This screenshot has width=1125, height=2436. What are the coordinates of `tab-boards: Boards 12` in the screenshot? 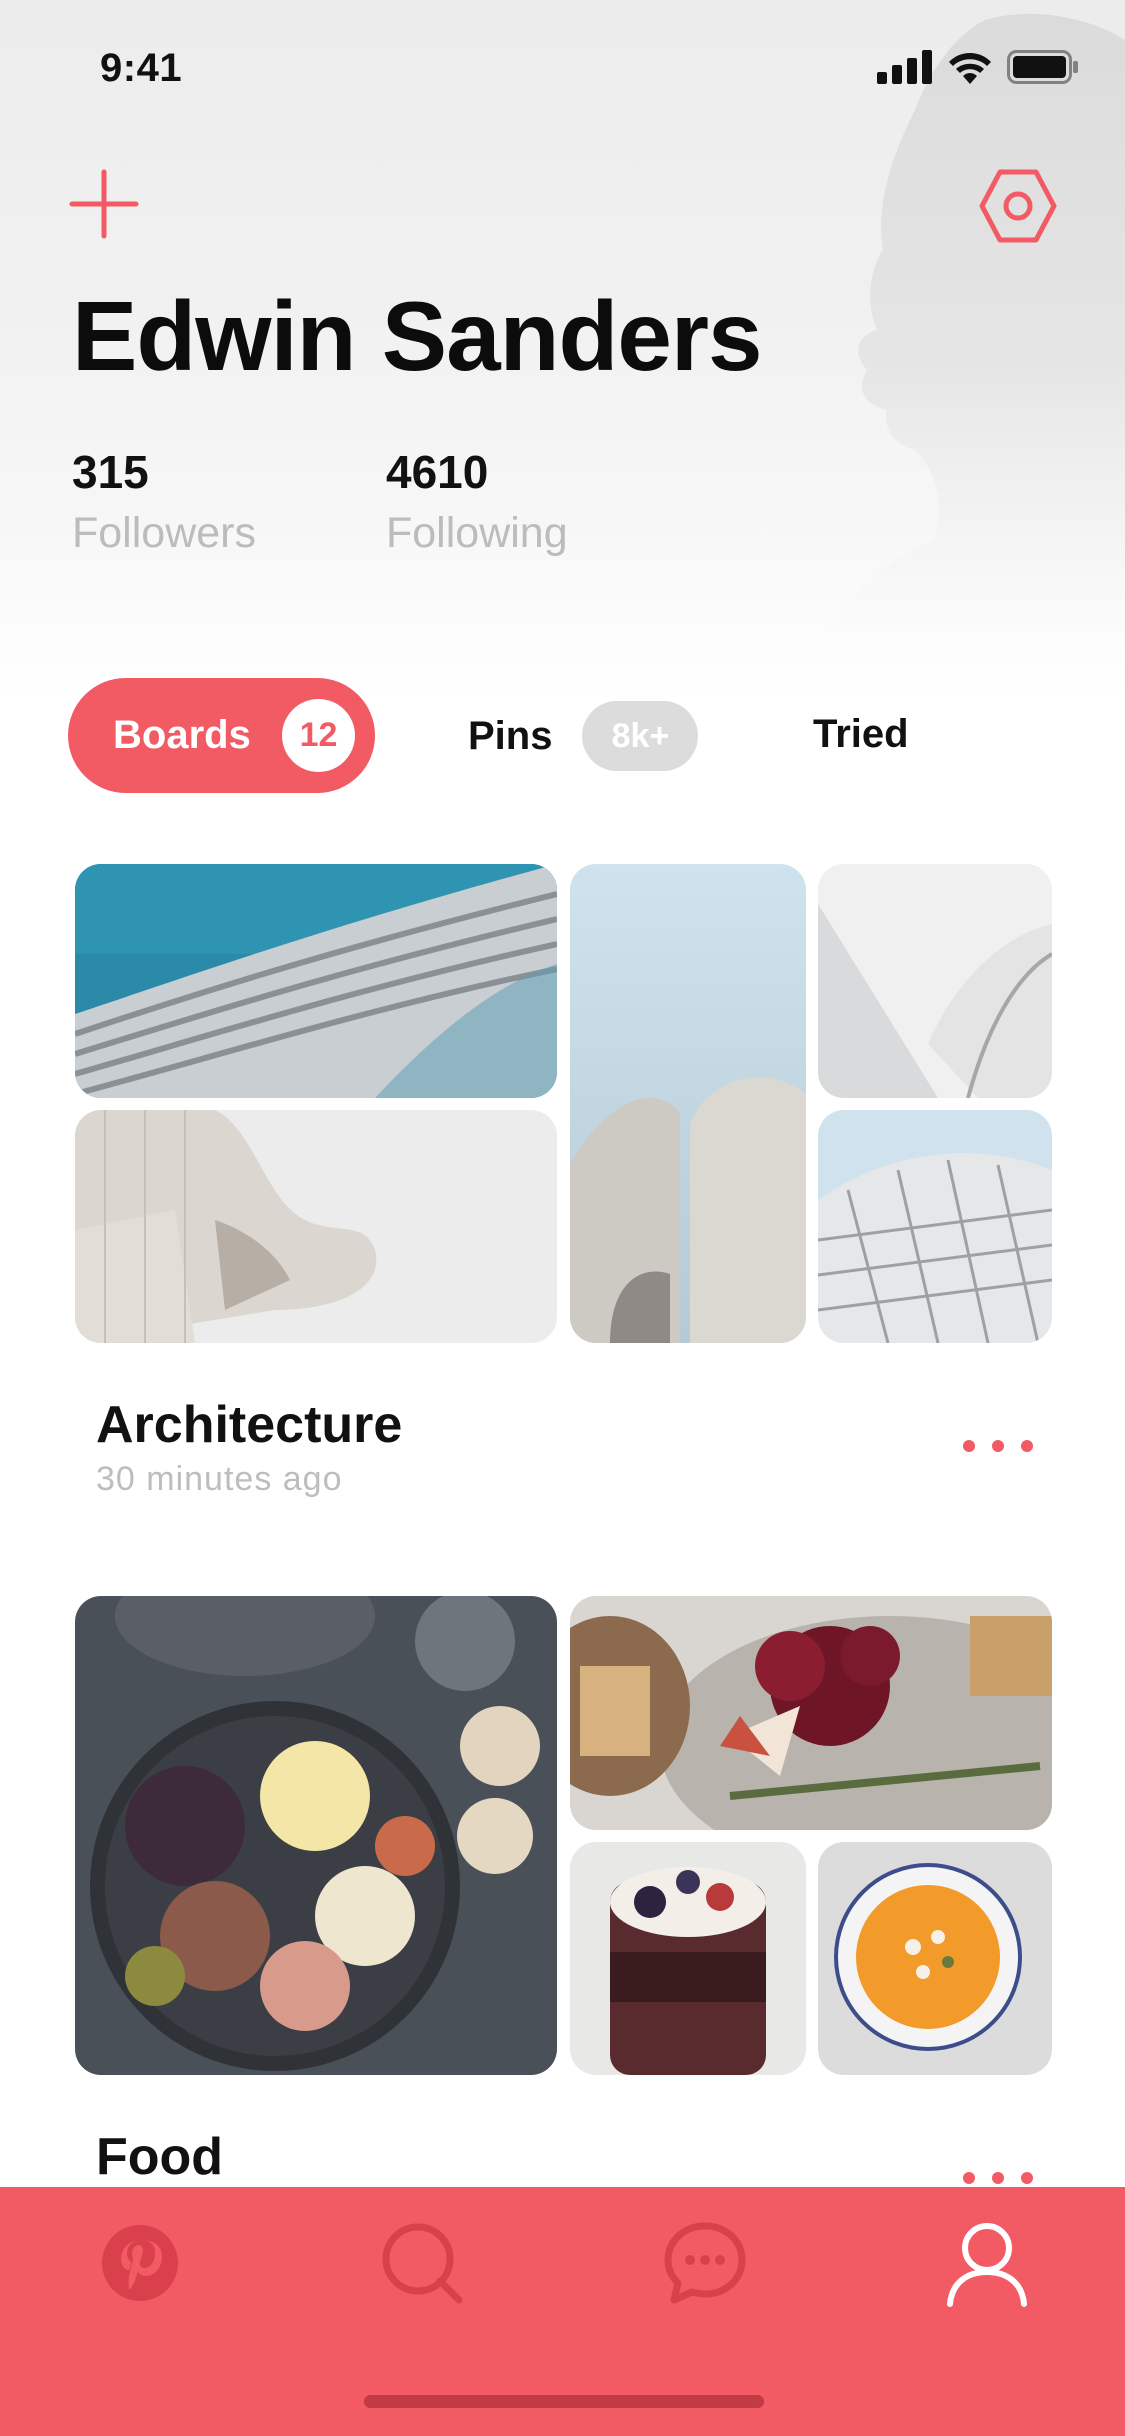 It's located at (221, 735).